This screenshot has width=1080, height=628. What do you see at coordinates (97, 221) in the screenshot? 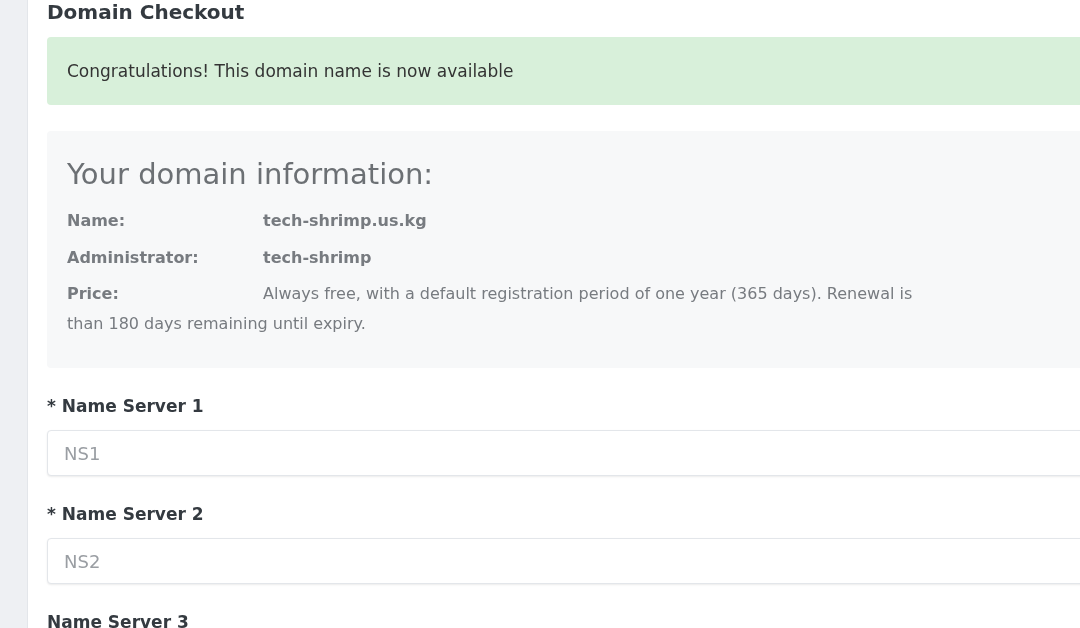
I see `info-label: Name:` at bounding box center [97, 221].